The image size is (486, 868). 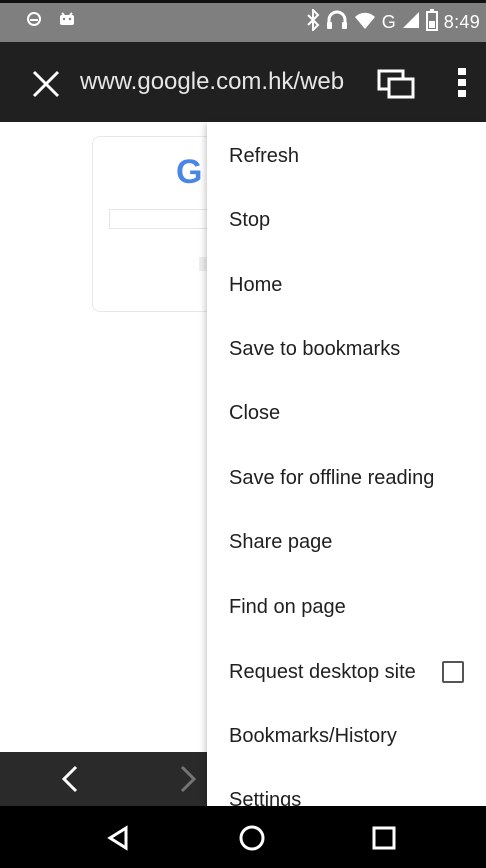 What do you see at coordinates (346, 220) in the screenshot?
I see `menu-item-stop: Stop` at bounding box center [346, 220].